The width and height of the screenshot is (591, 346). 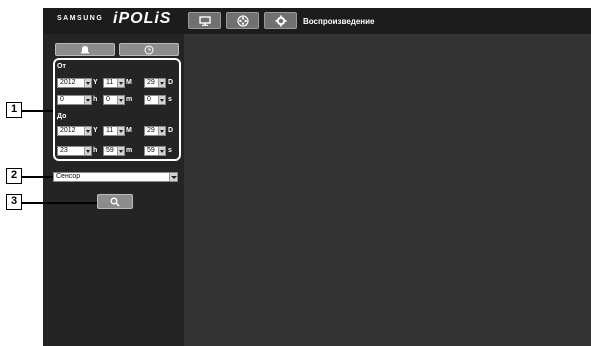 I want to click on to-year-select: 2012, so click(x=74, y=131).